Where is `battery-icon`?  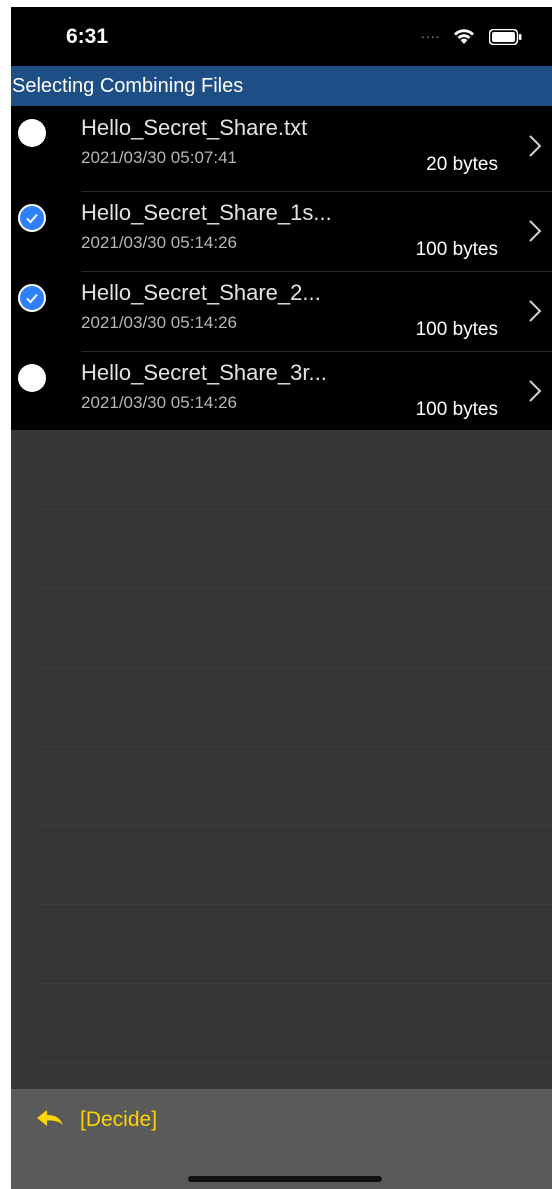
battery-icon is located at coordinates (505, 39).